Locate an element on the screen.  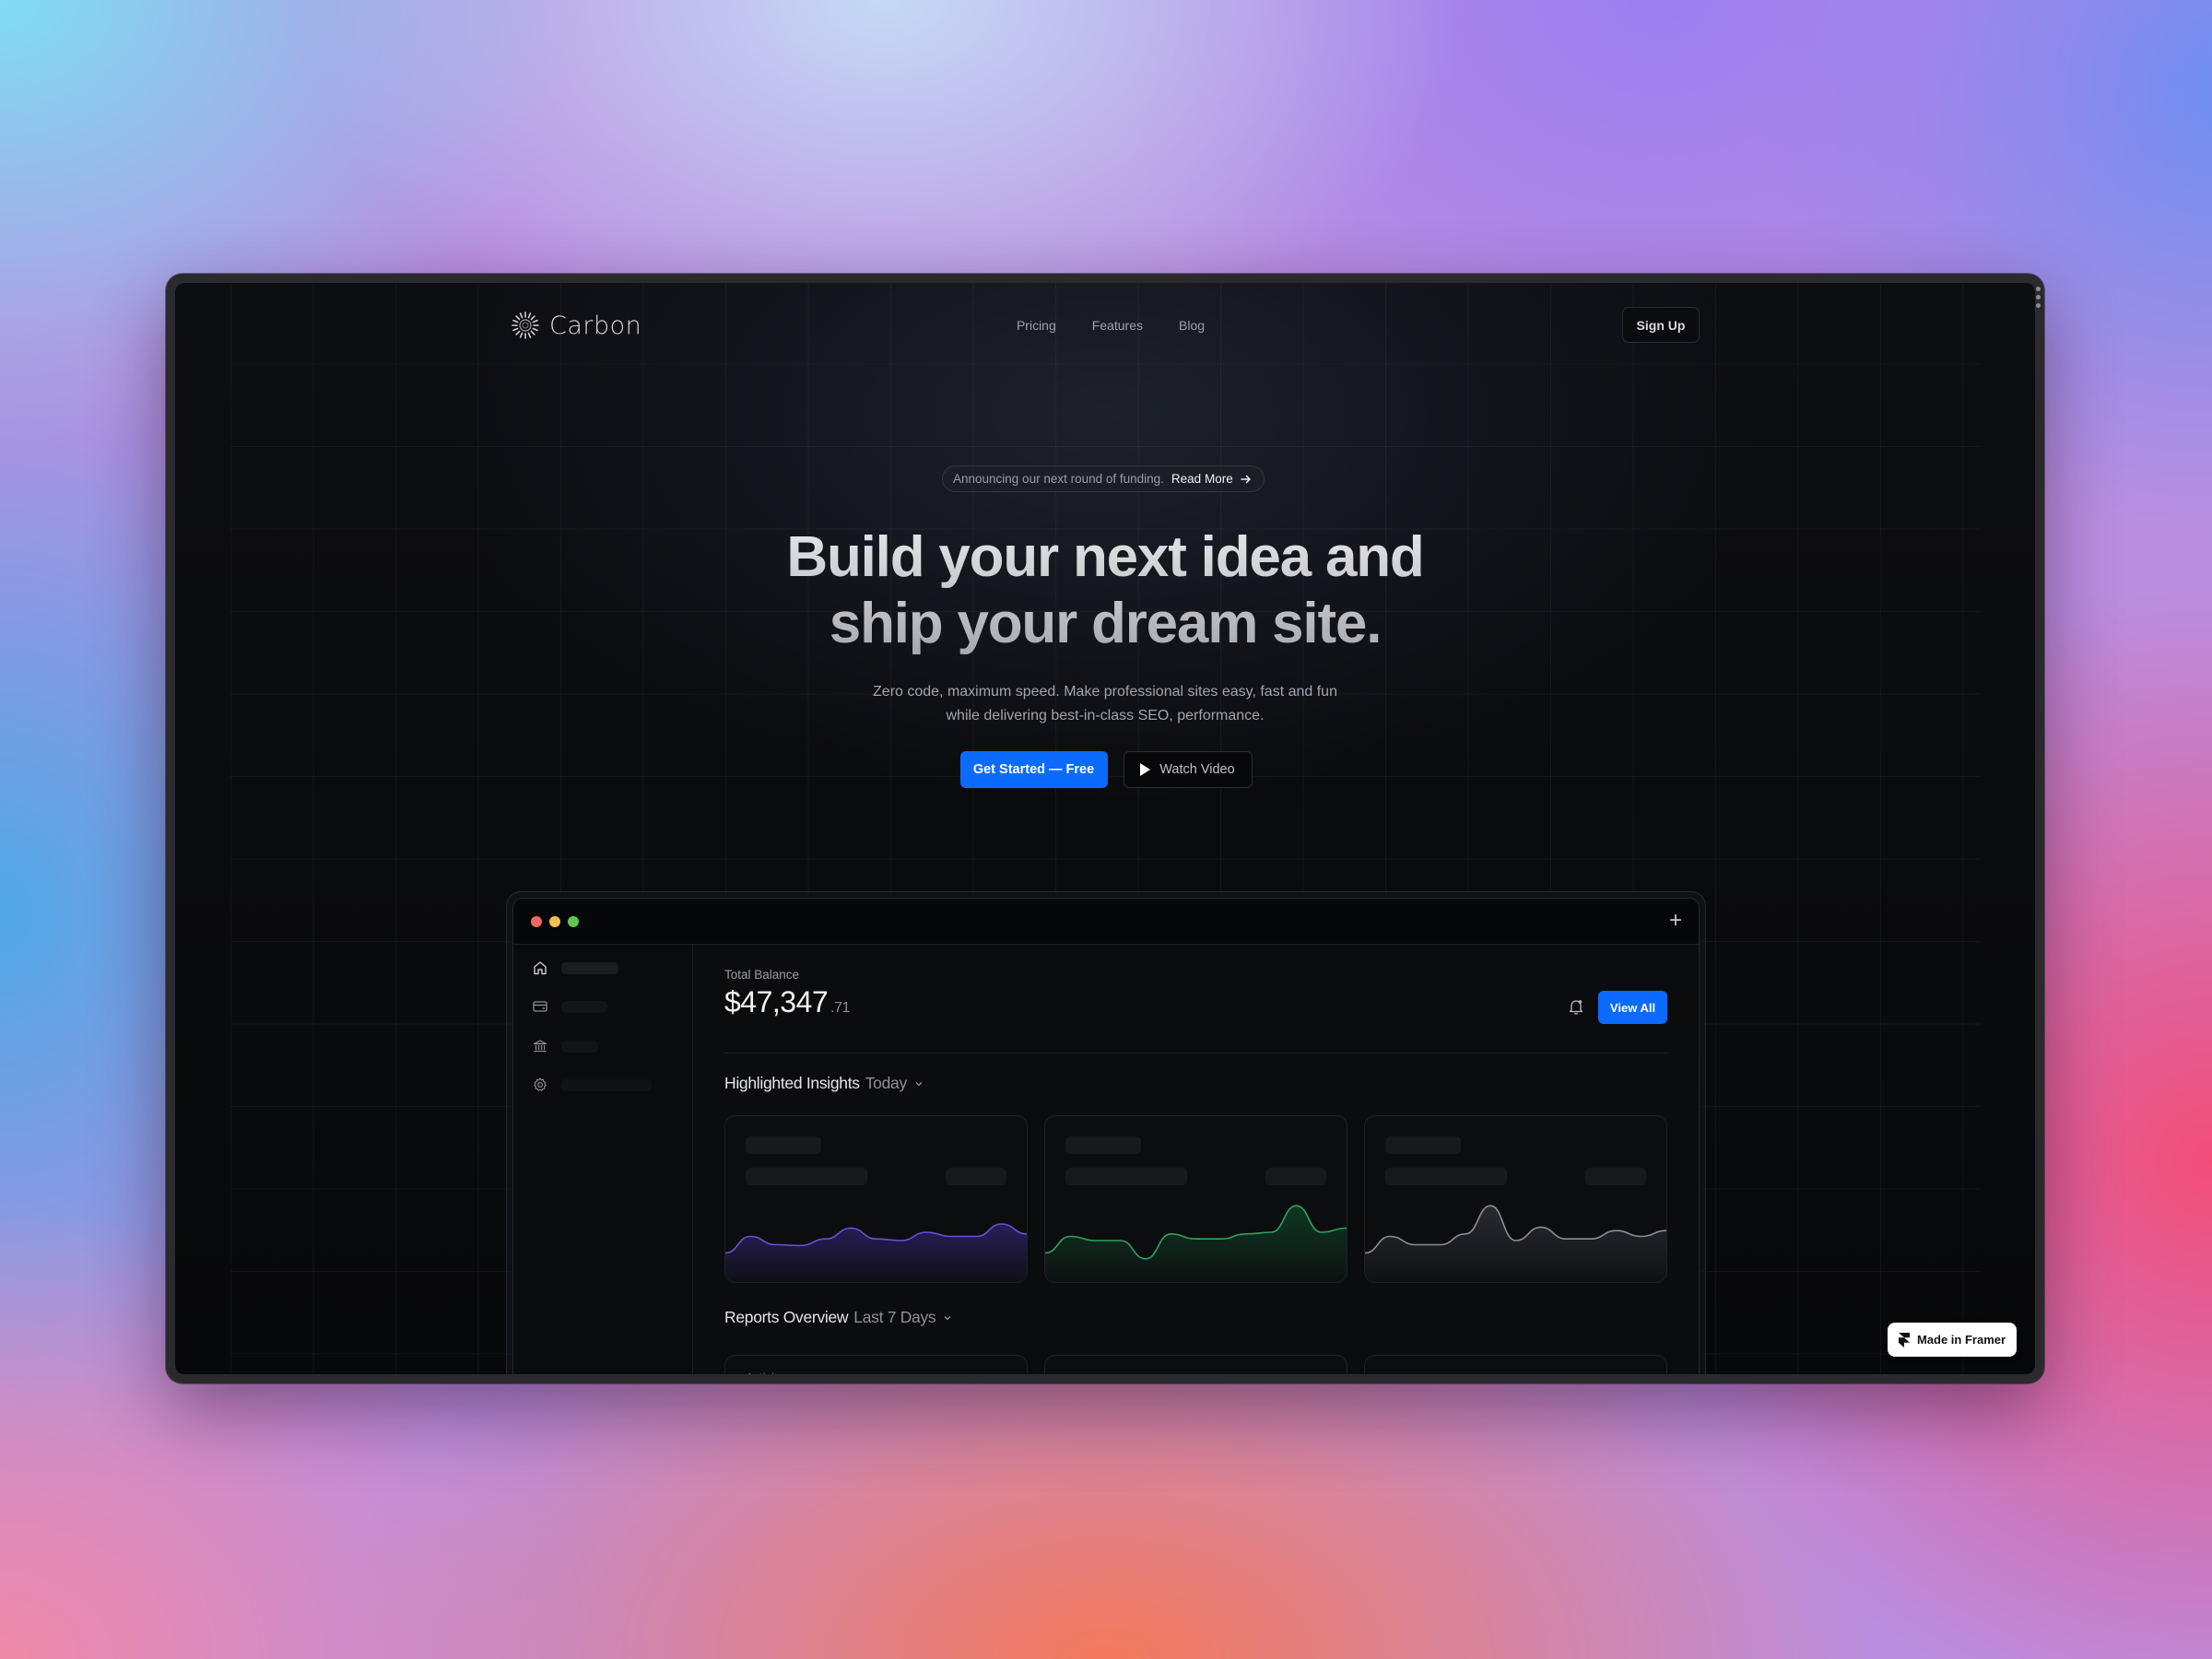
bank-icon is located at coordinates (540, 1046).